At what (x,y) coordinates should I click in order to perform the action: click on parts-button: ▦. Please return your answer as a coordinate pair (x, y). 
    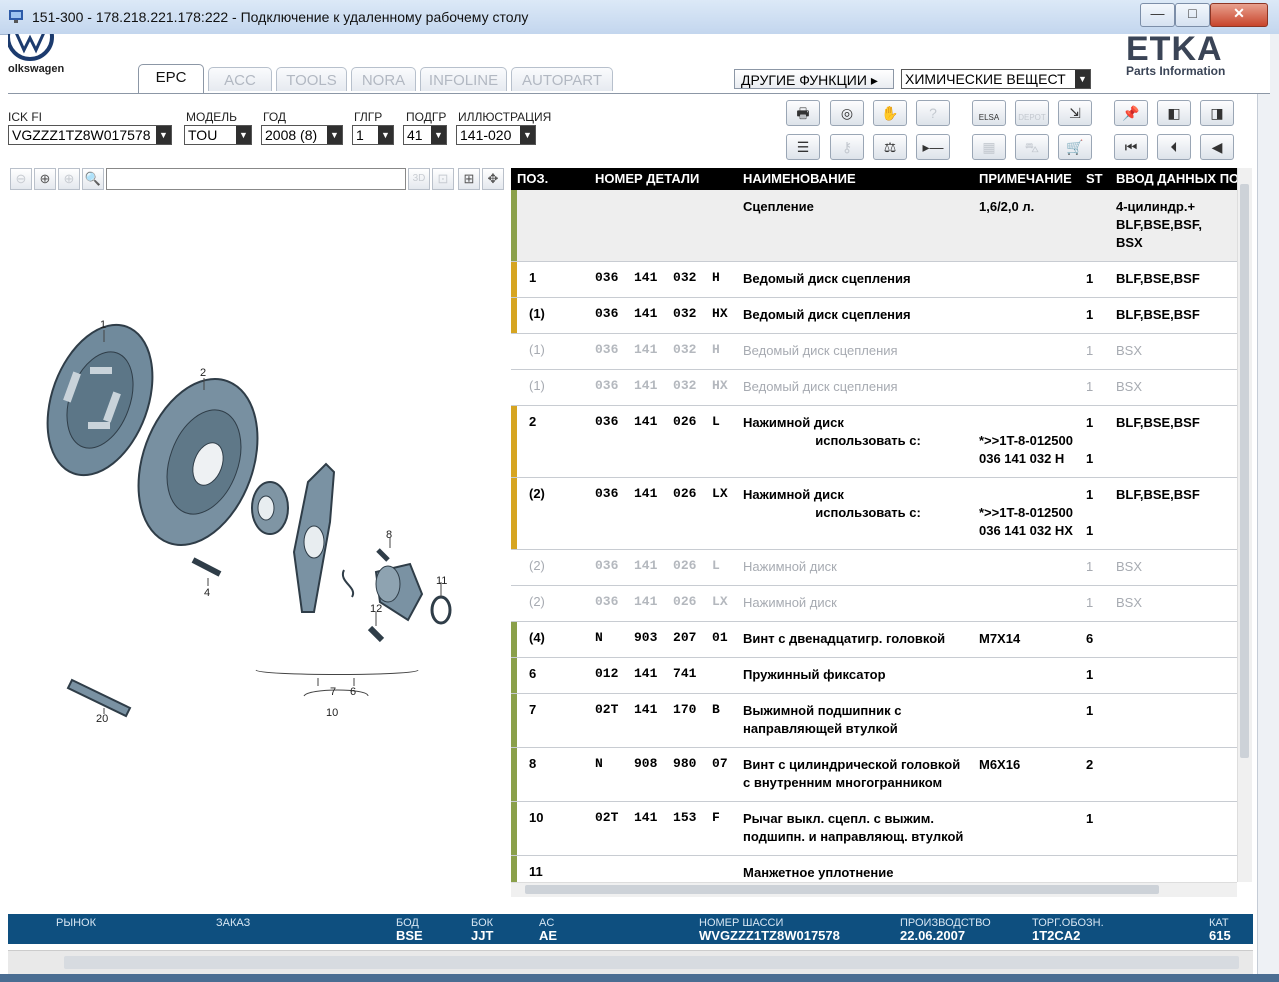
    Looking at the image, I should click on (989, 147).